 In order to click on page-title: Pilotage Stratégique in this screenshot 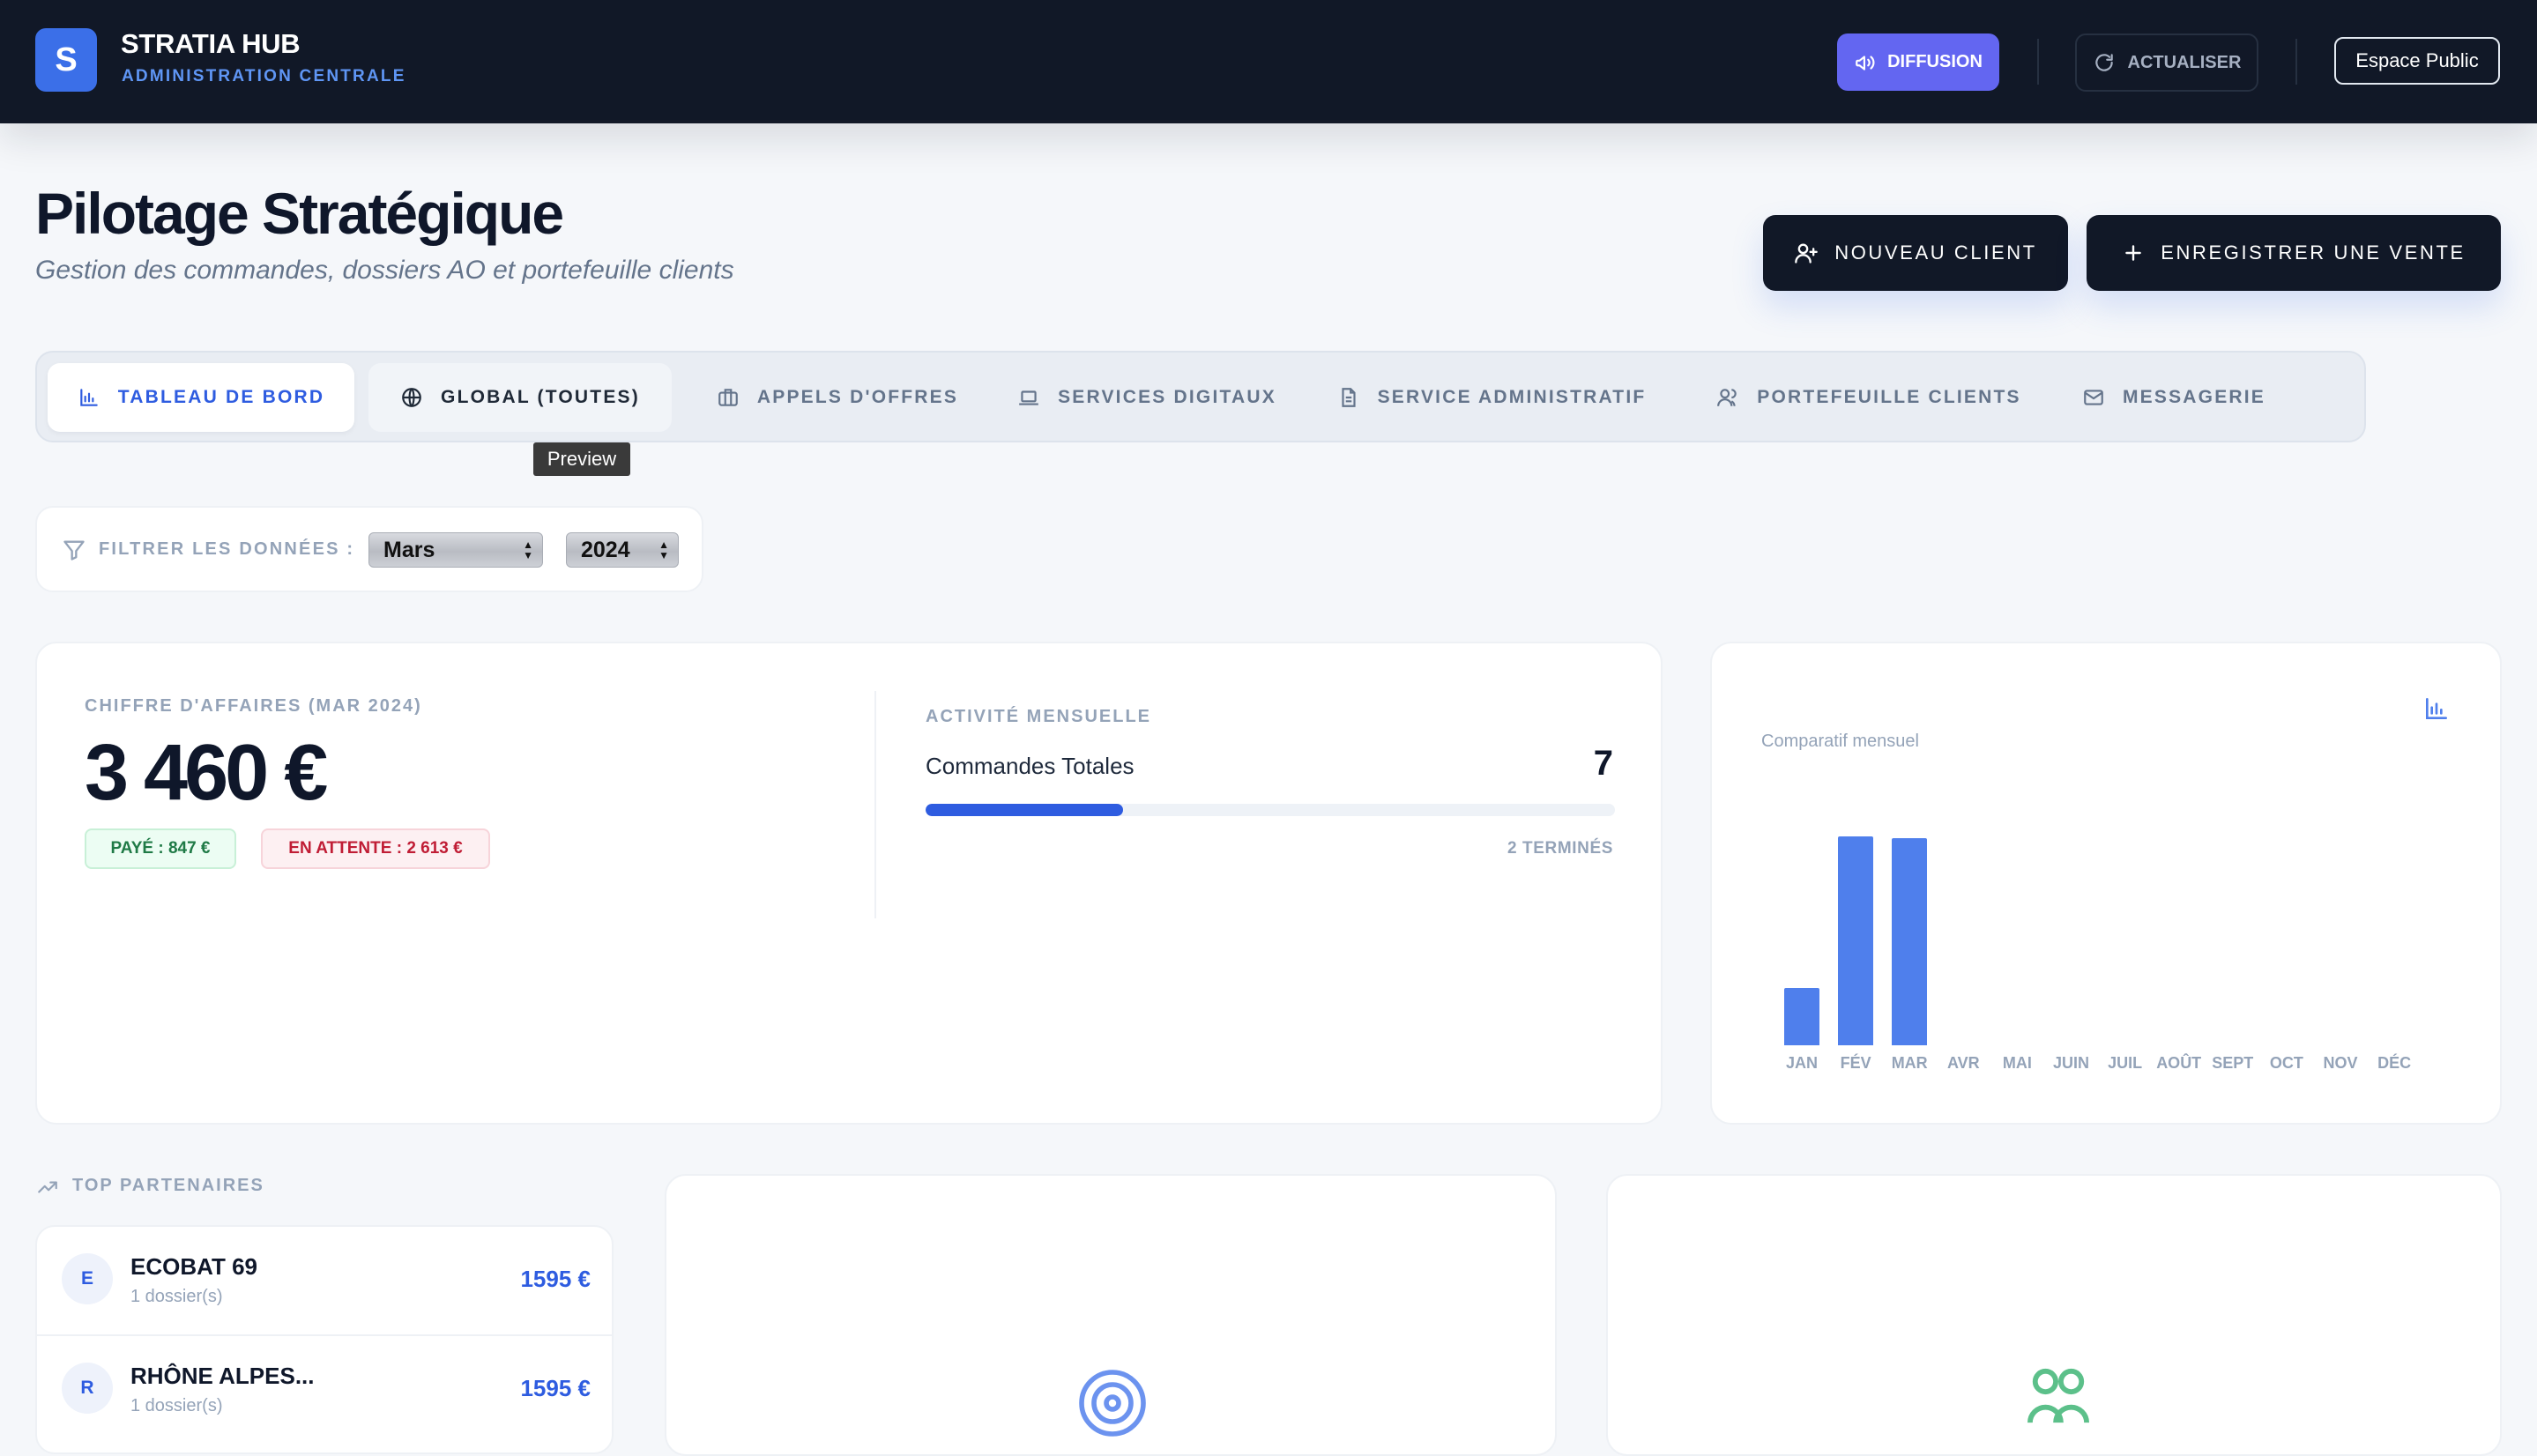, I will do `click(299, 213)`.